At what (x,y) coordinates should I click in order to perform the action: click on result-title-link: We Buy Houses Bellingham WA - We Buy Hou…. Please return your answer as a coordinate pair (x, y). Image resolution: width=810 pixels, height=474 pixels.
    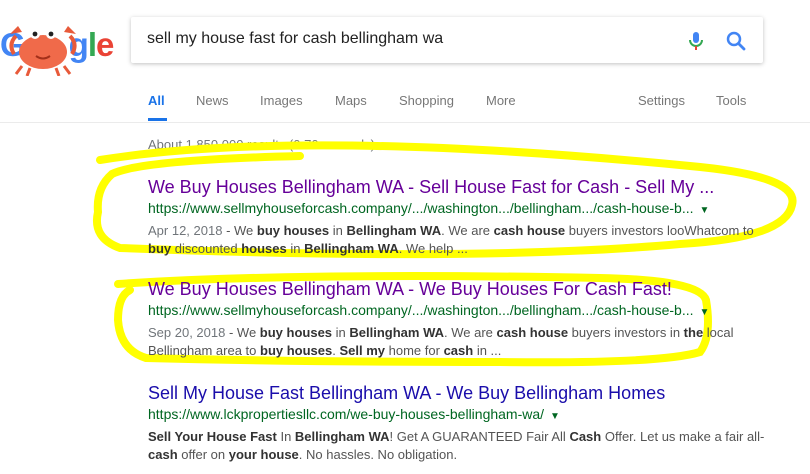
    Looking at the image, I should click on (458, 289).